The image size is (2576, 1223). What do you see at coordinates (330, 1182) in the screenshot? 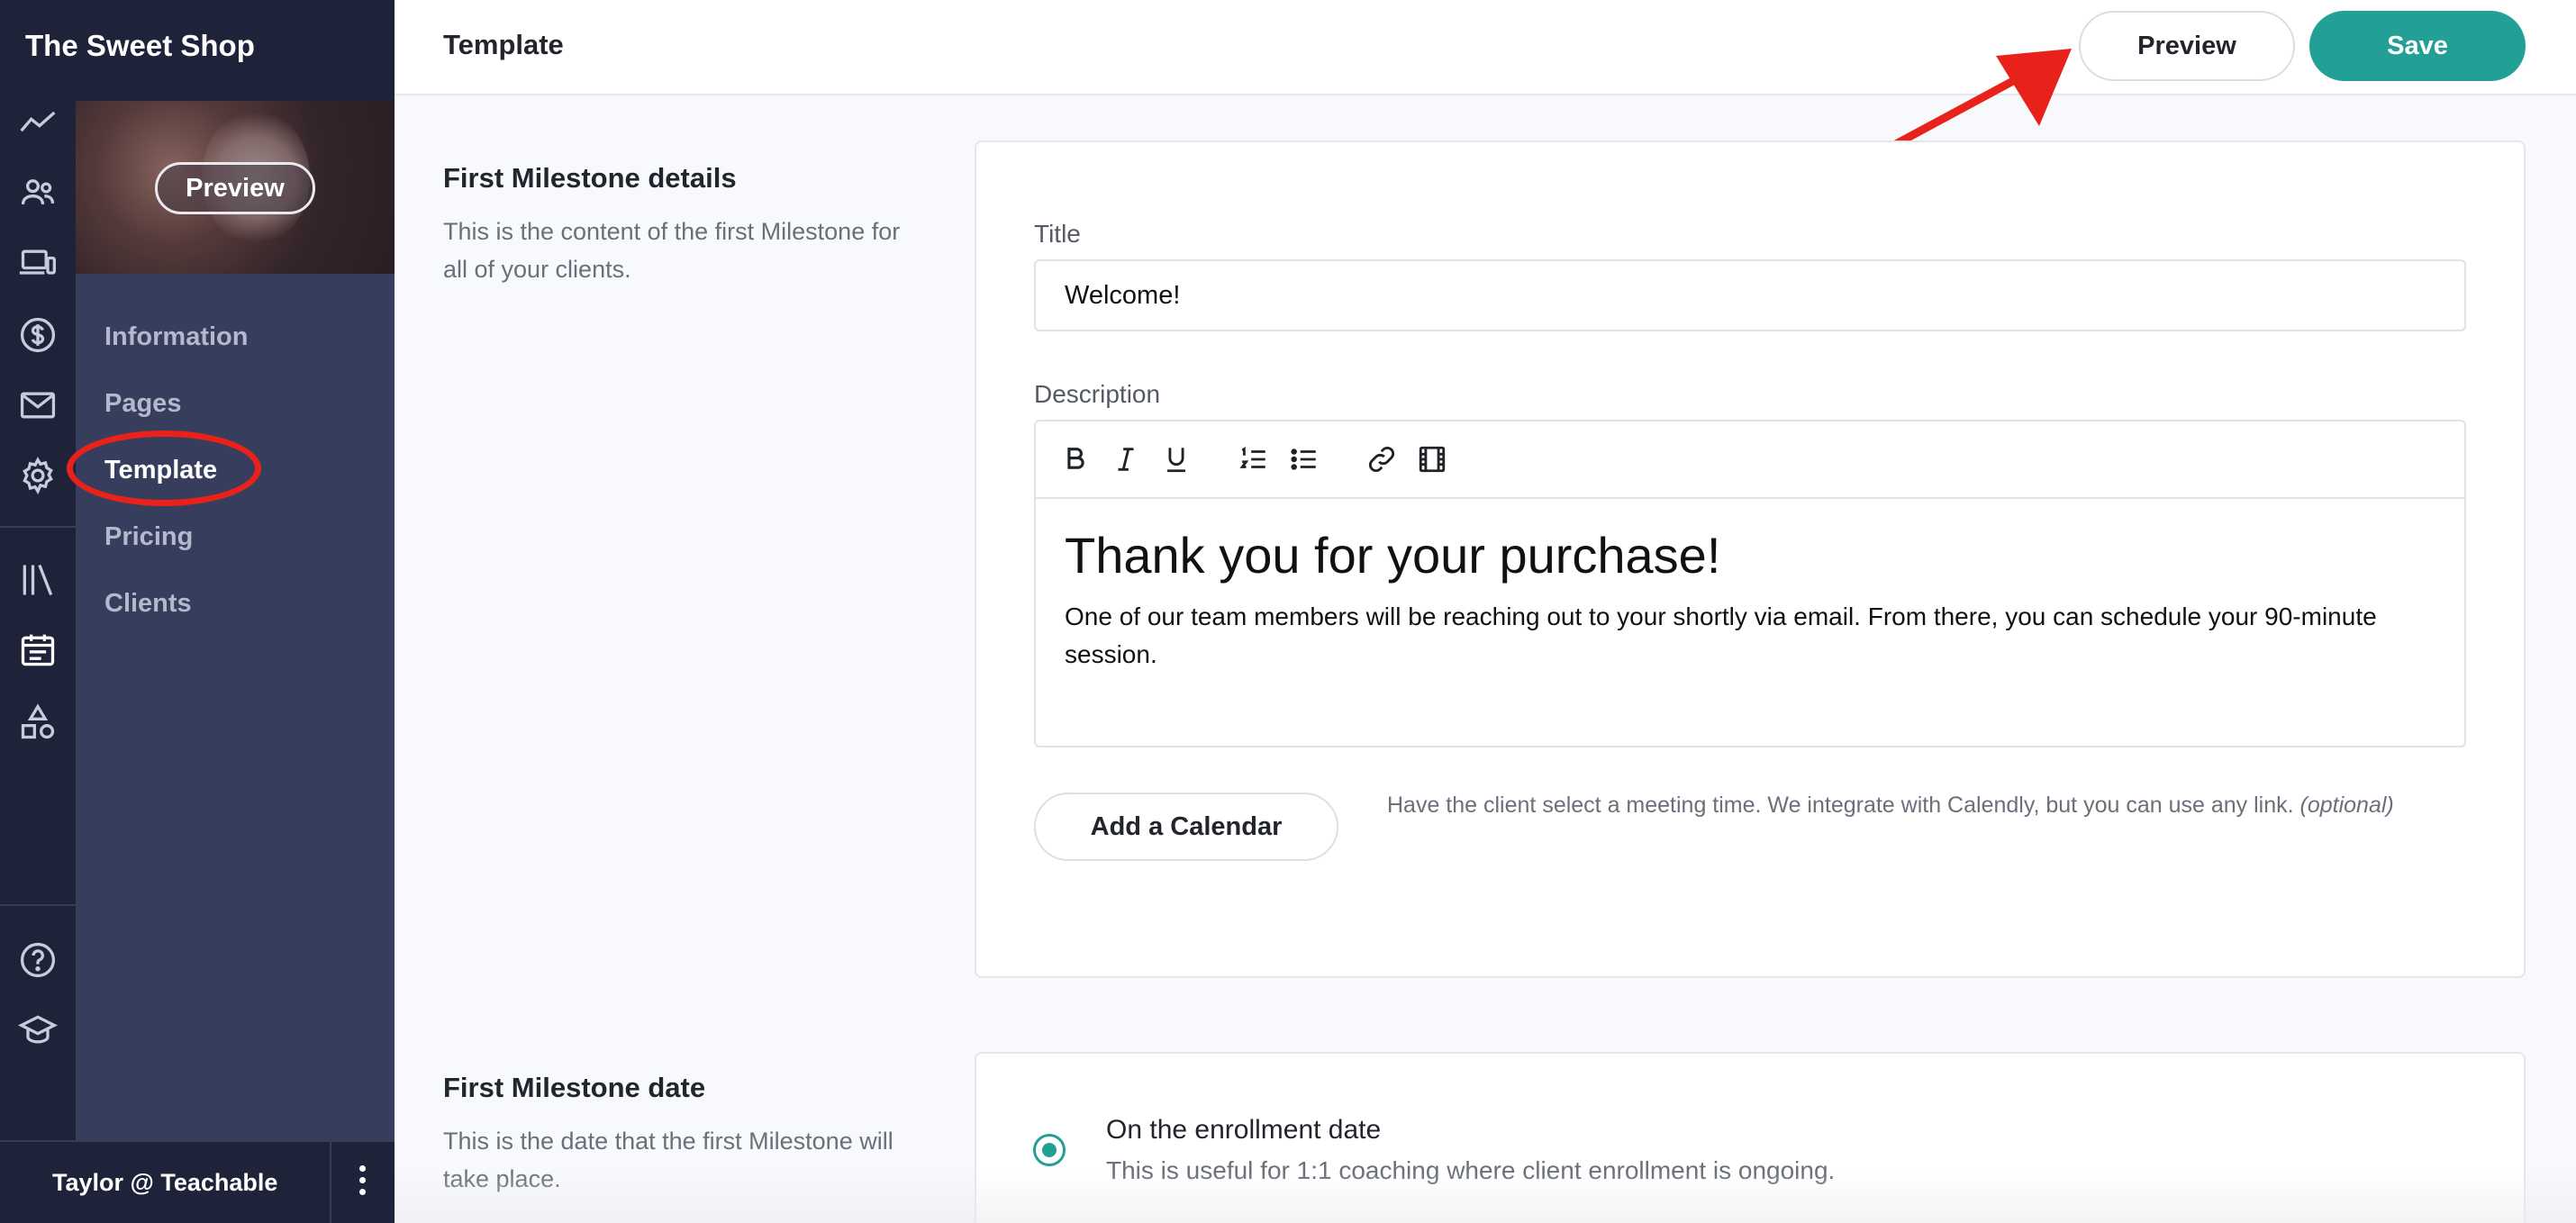
I see `user-bar-divider` at bounding box center [330, 1182].